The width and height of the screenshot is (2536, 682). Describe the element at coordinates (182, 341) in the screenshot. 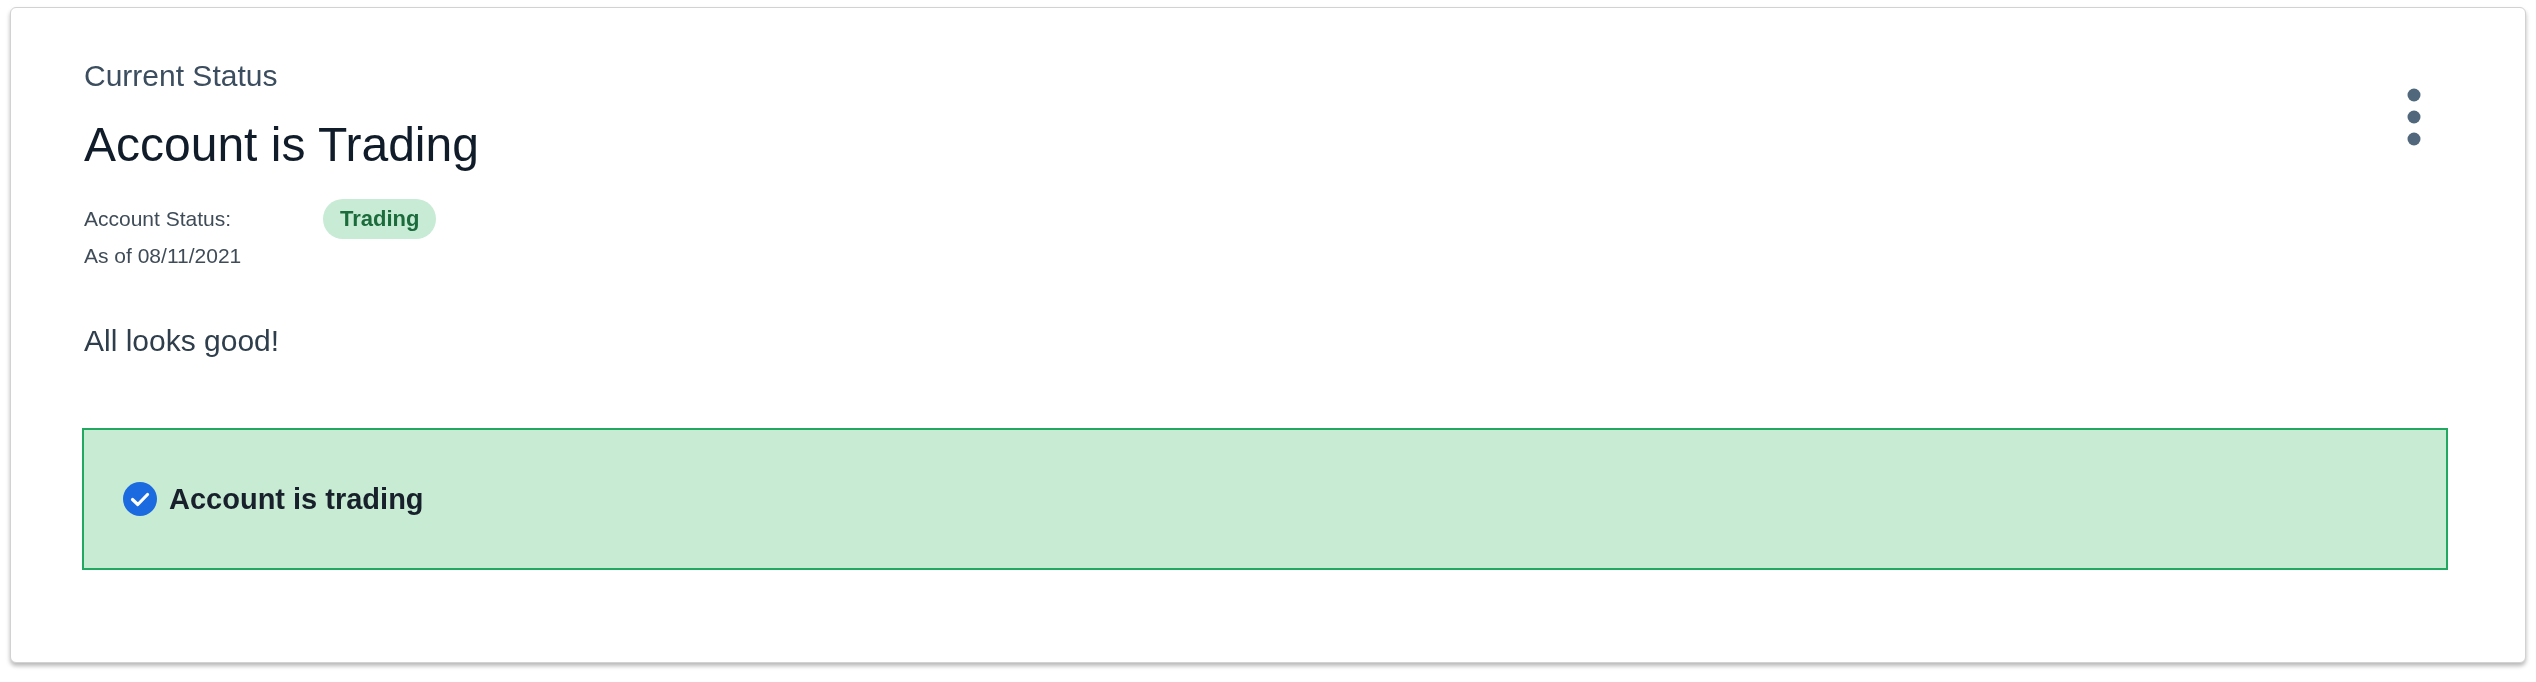

I see `status-message: All looks good!` at that location.